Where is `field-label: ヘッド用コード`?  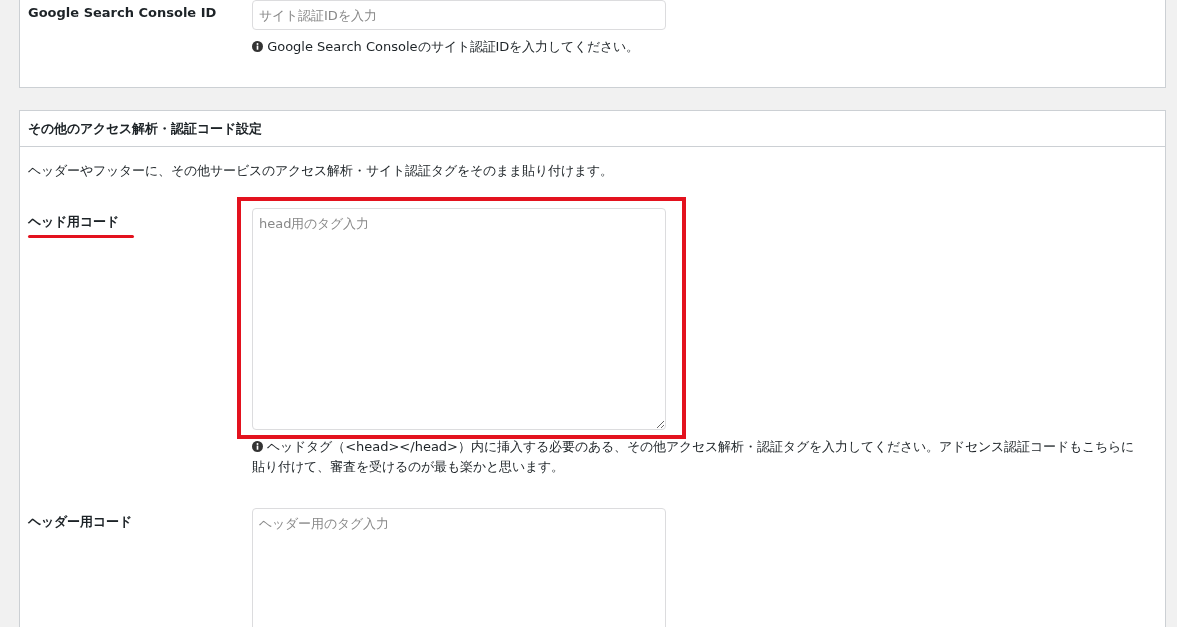 field-label: ヘッド用コード is located at coordinates (73, 222).